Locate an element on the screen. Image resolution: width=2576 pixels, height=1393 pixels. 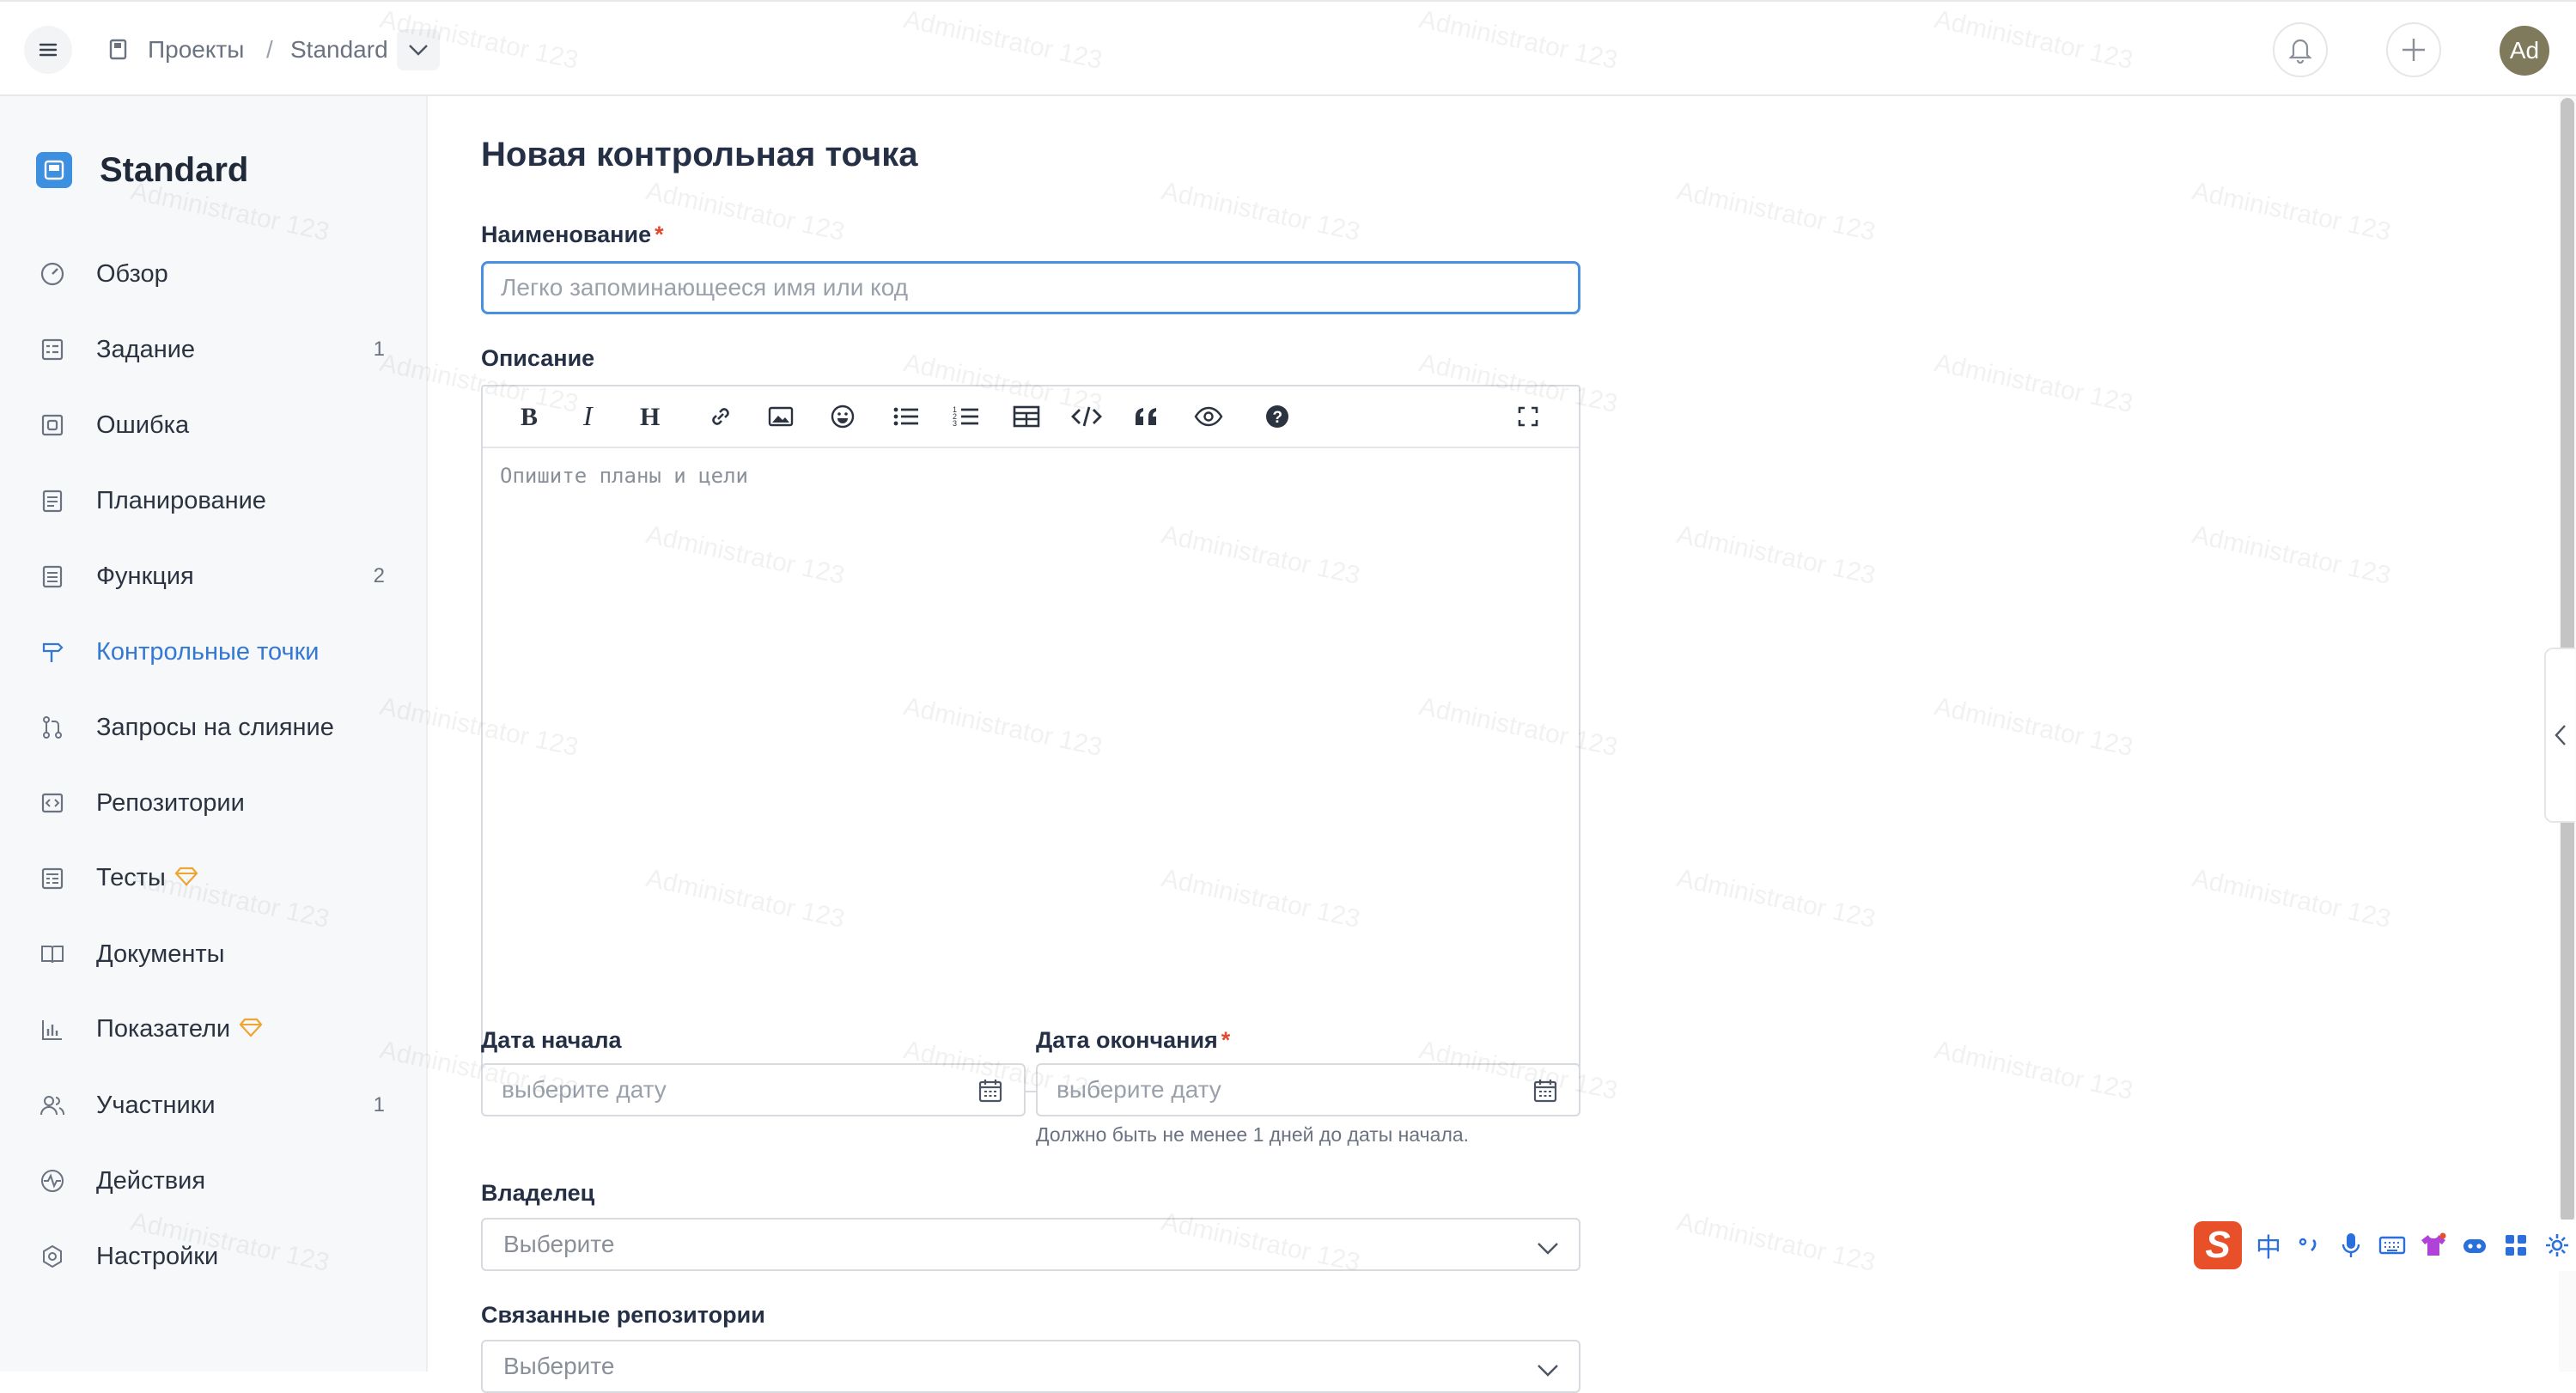
sidebar-item-planning: Планирование is located at coordinates (214, 501).